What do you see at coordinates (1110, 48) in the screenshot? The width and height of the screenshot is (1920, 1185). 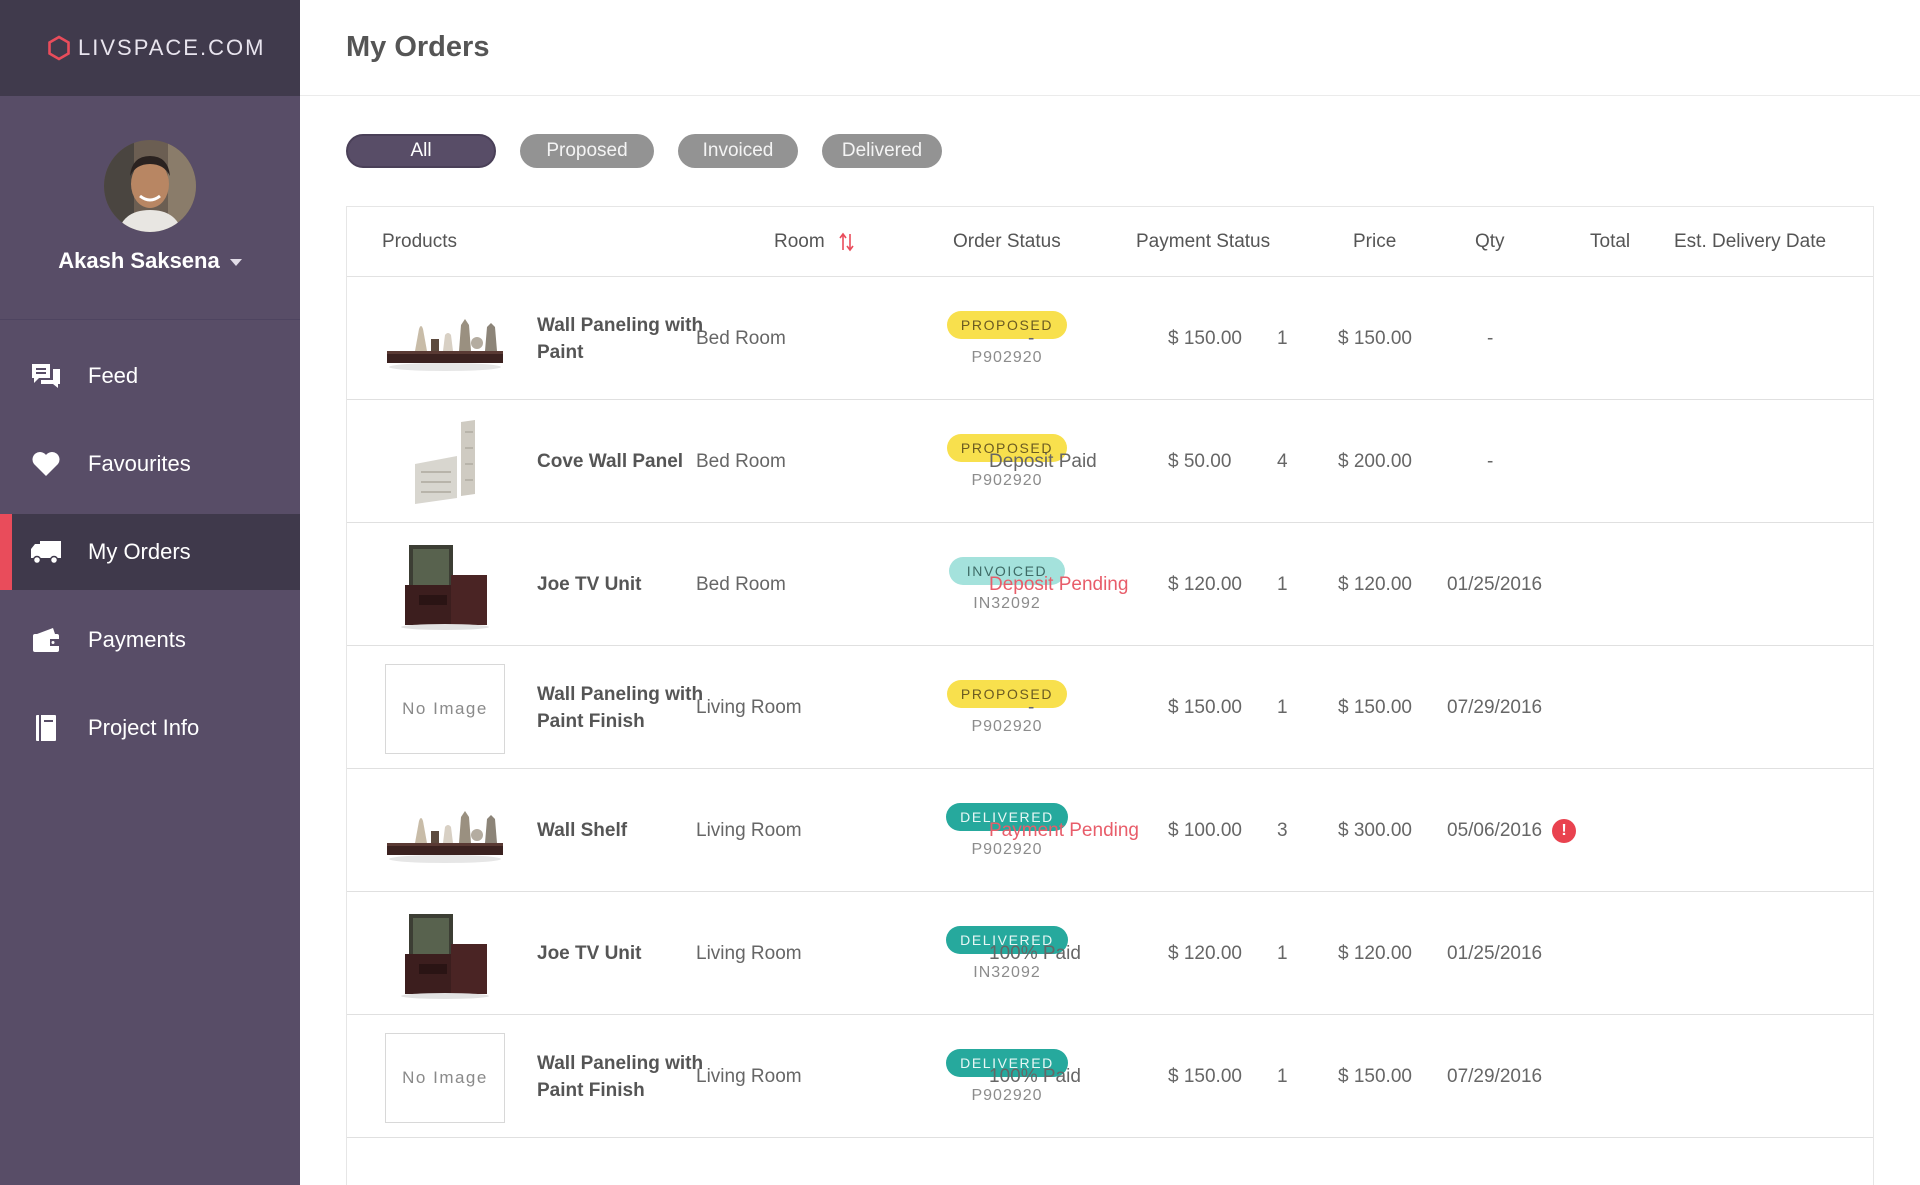 I see `page-header: My Orders` at bounding box center [1110, 48].